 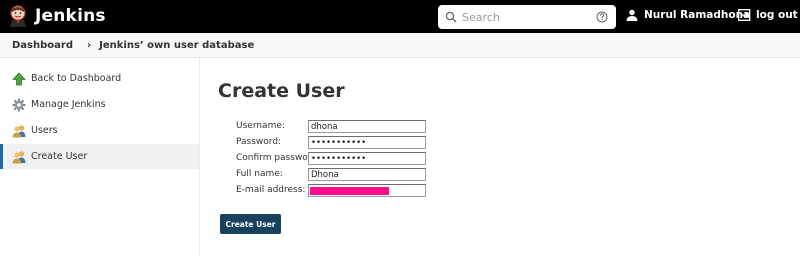 I want to click on user-add-icon, so click(x=19, y=156).